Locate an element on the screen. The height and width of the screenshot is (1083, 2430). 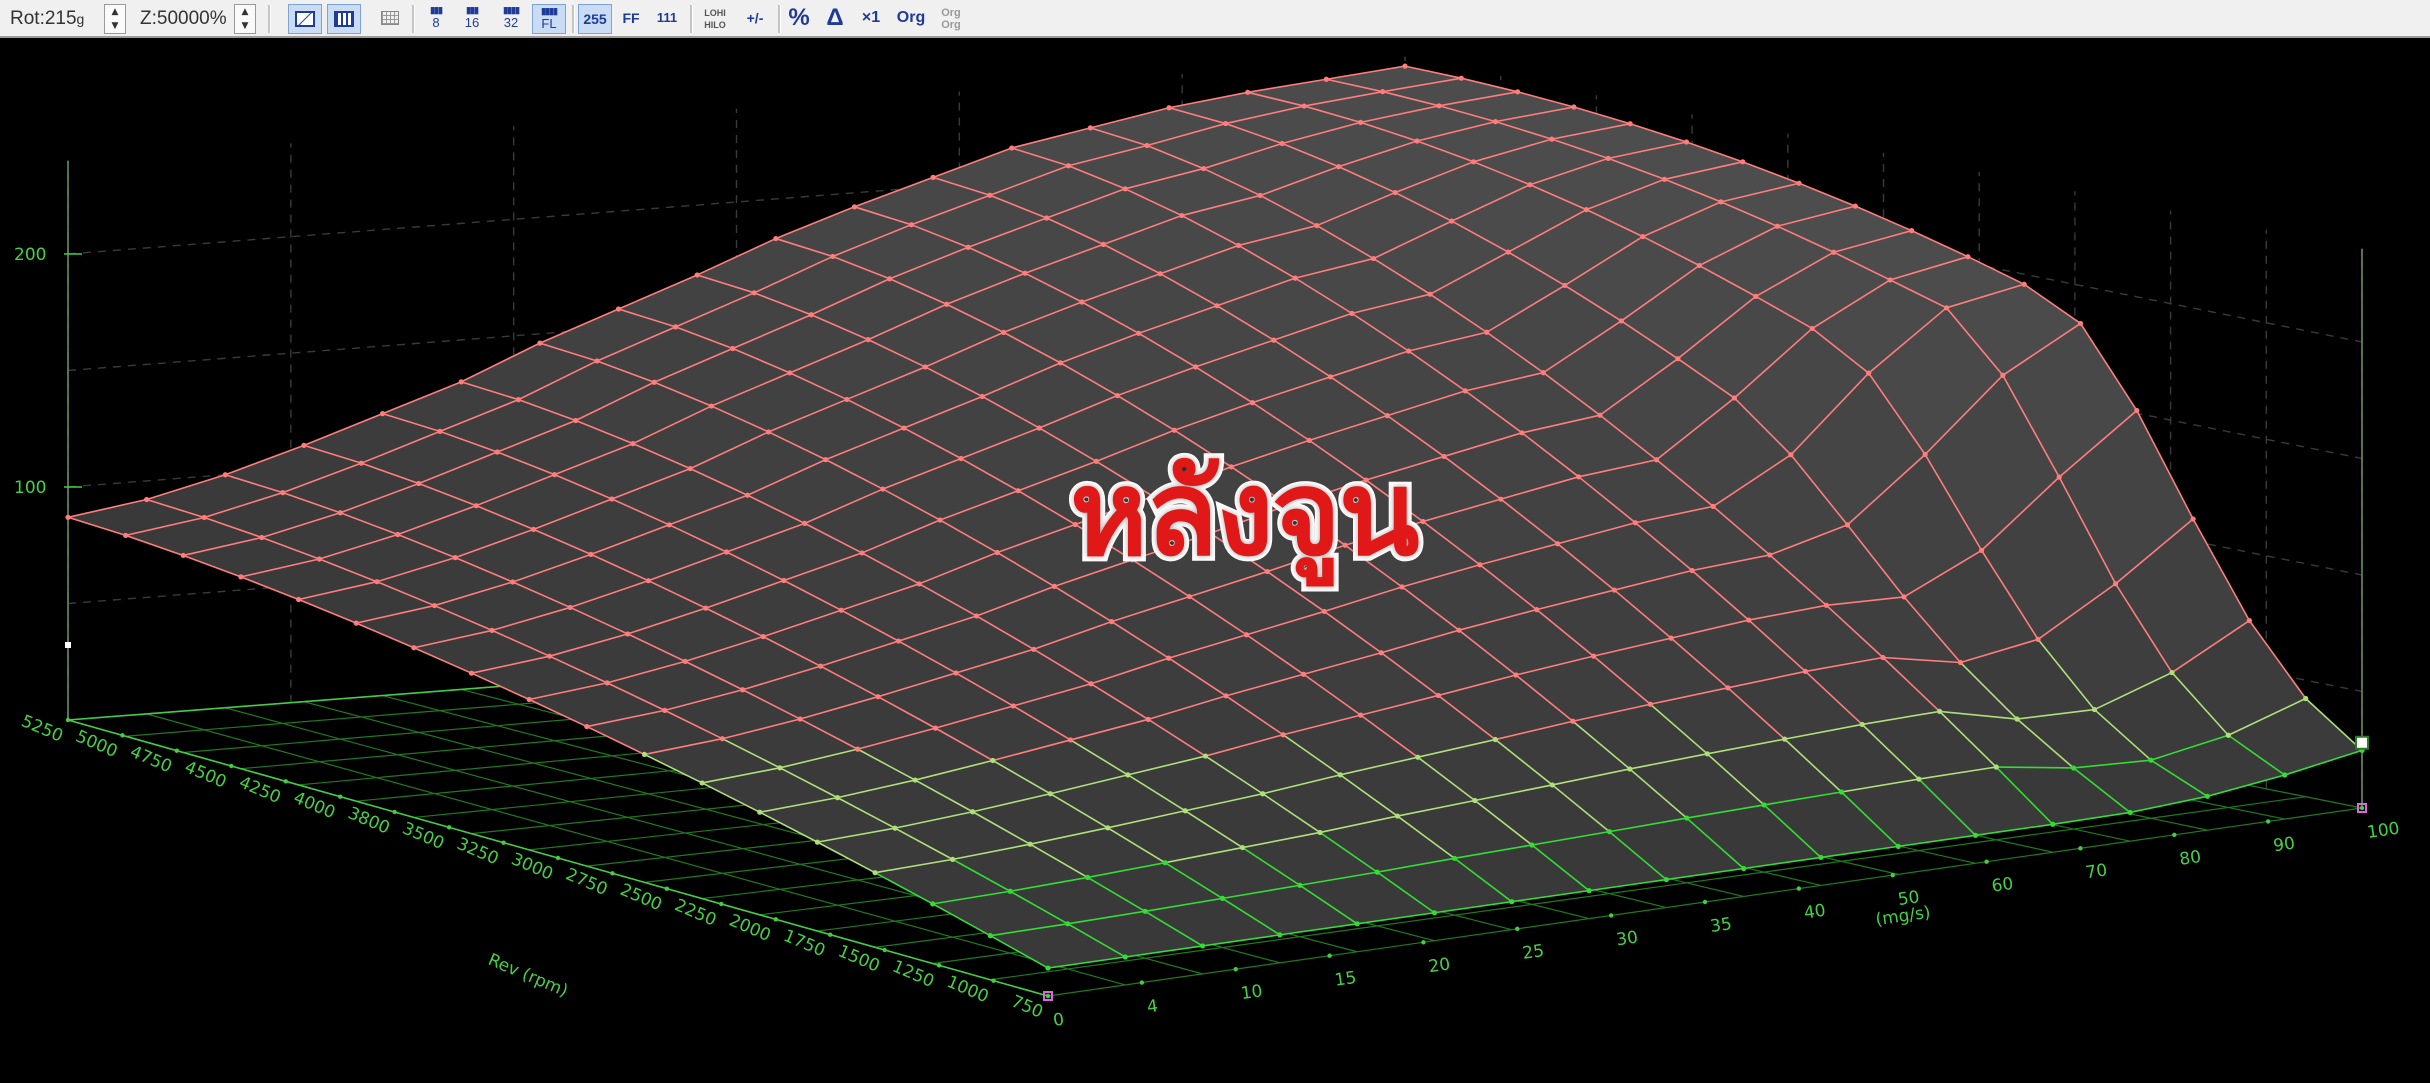
table-grid-icon is located at coordinates (390, 18).